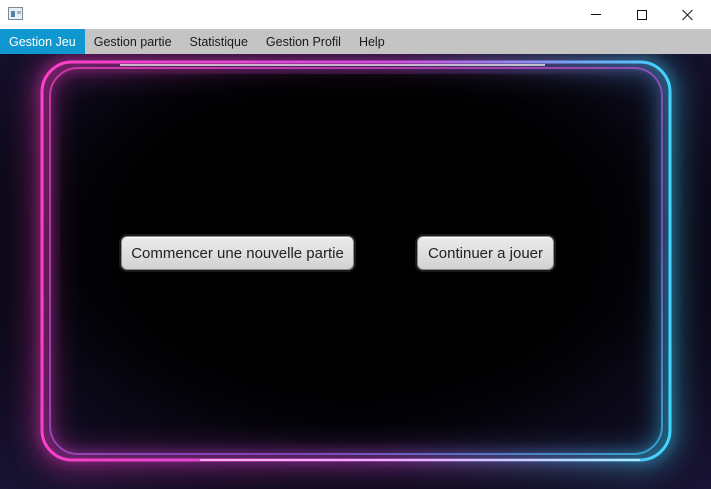  What do you see at coordinates (219, 41) in the screenshot?
I see `menu-statistique: Statistique` at bounding box center [219, 41].